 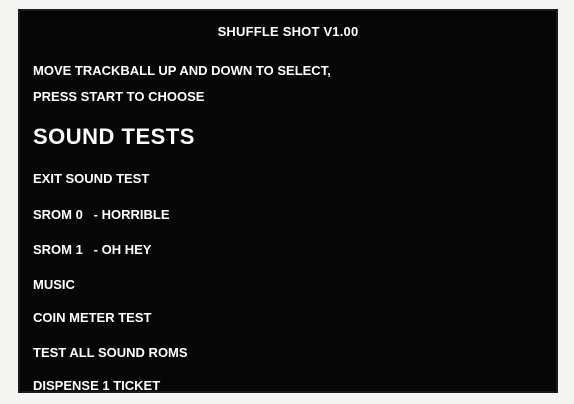 I want to click on instruction-line-select: MOVE TRACKBALL UP AND DOWN TO SELECT,, so click(x=182, y=70).